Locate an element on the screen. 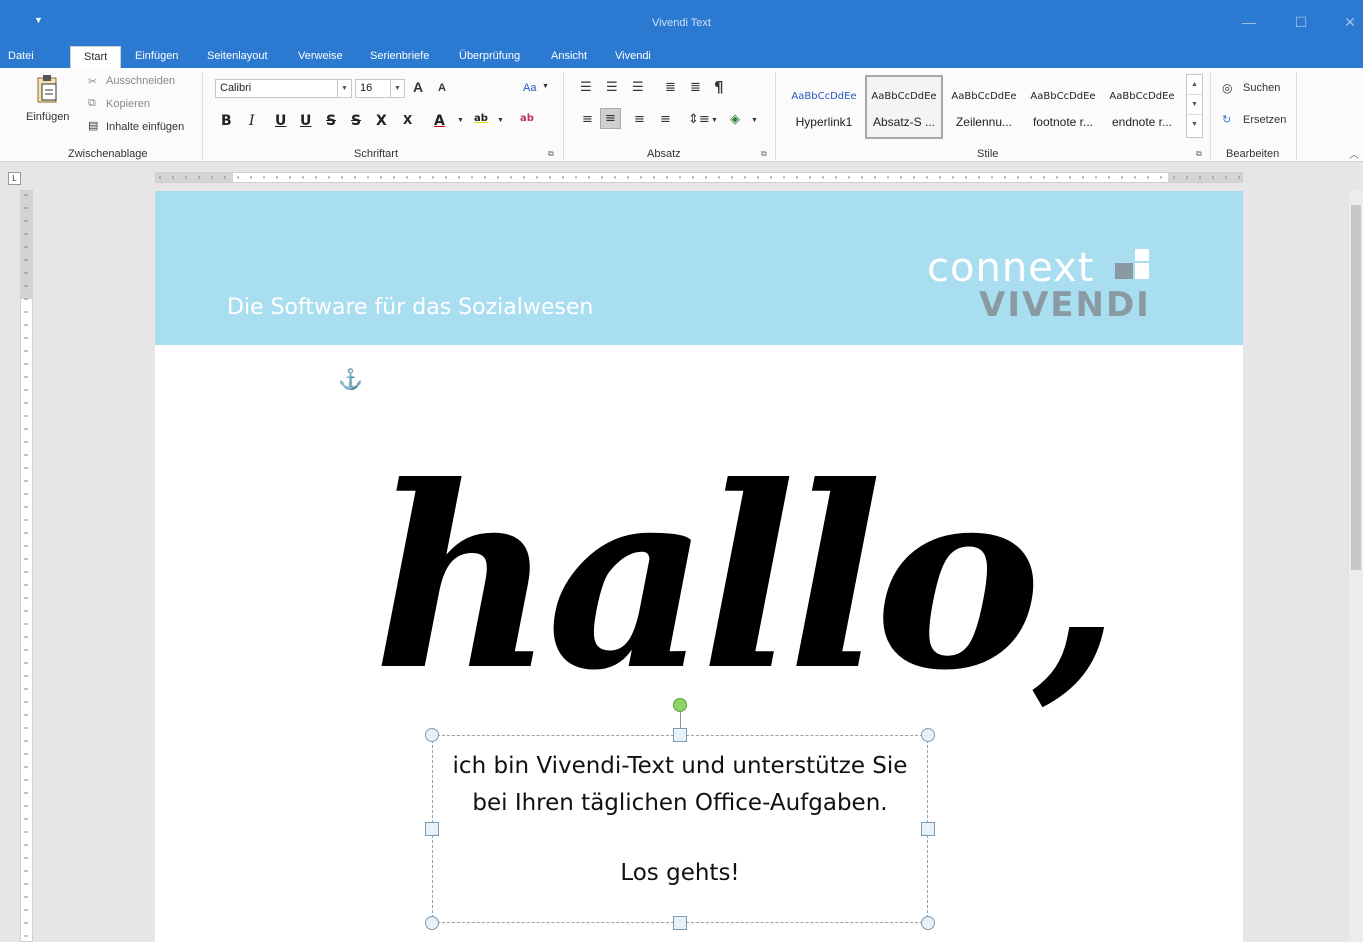 The image size is (1363, 942). logo-squares-icon is located at coordinates (1132, 264).